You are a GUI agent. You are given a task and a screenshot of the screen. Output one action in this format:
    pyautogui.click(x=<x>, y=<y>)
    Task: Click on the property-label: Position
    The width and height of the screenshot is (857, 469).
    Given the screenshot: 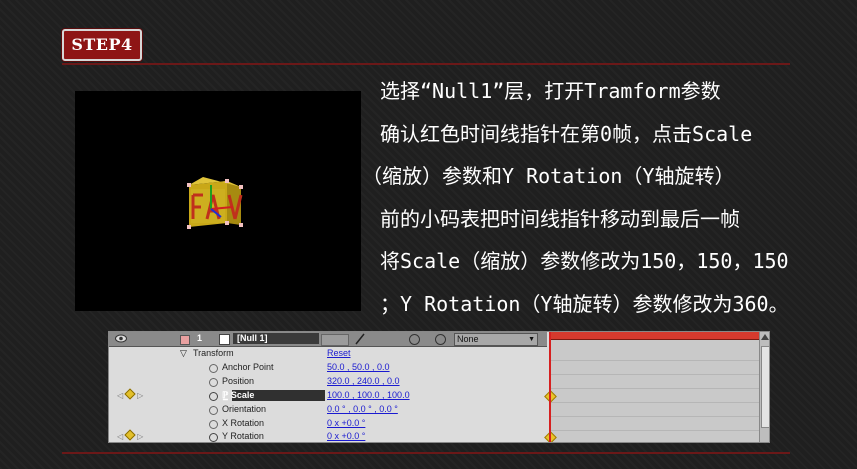 What is the action you would take?
    pyautogui.click(x=238, y=381)
    